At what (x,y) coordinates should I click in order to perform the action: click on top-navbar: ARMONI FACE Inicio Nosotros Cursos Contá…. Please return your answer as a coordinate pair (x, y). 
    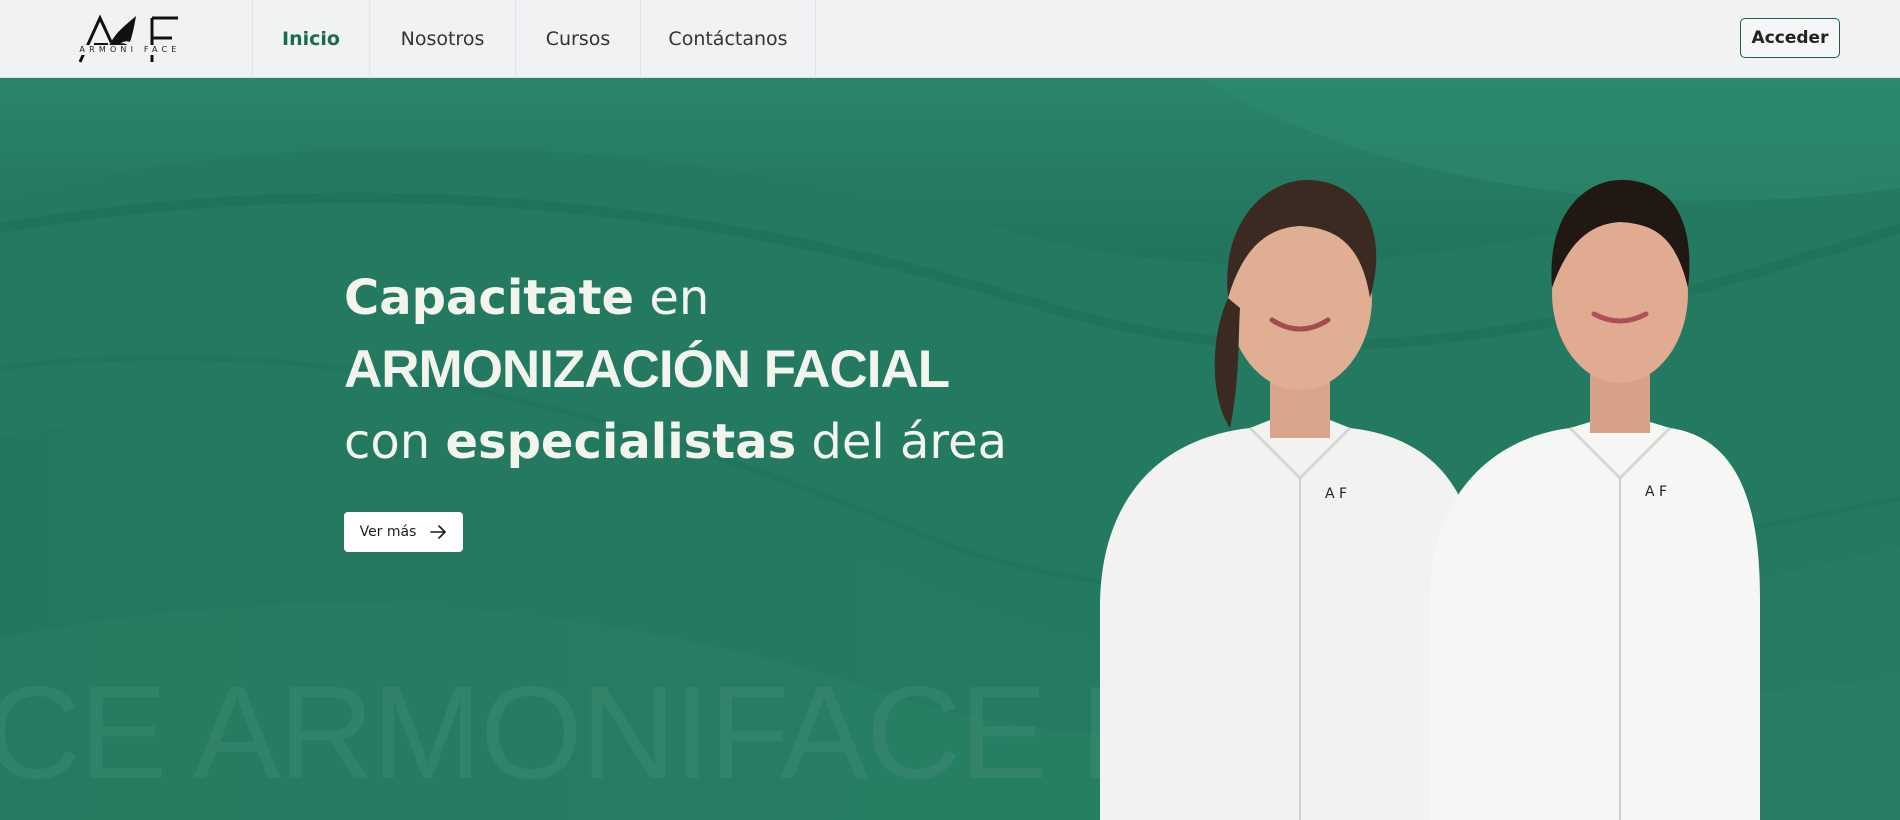
    Looking at the image, I should click on (950, 39).